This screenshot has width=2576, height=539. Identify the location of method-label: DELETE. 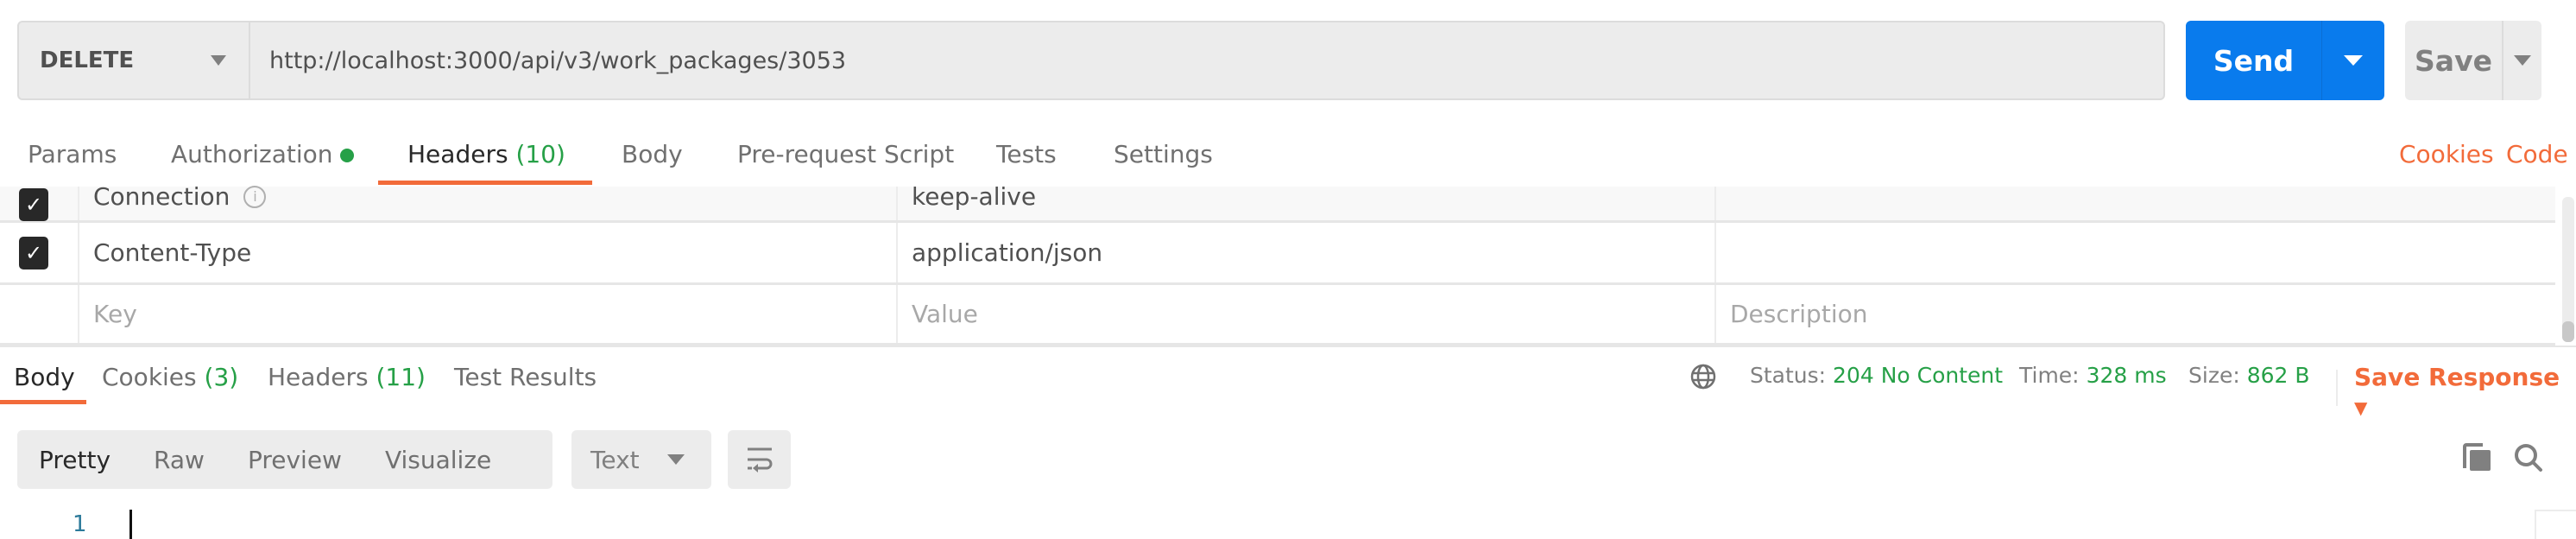
(87, 61).